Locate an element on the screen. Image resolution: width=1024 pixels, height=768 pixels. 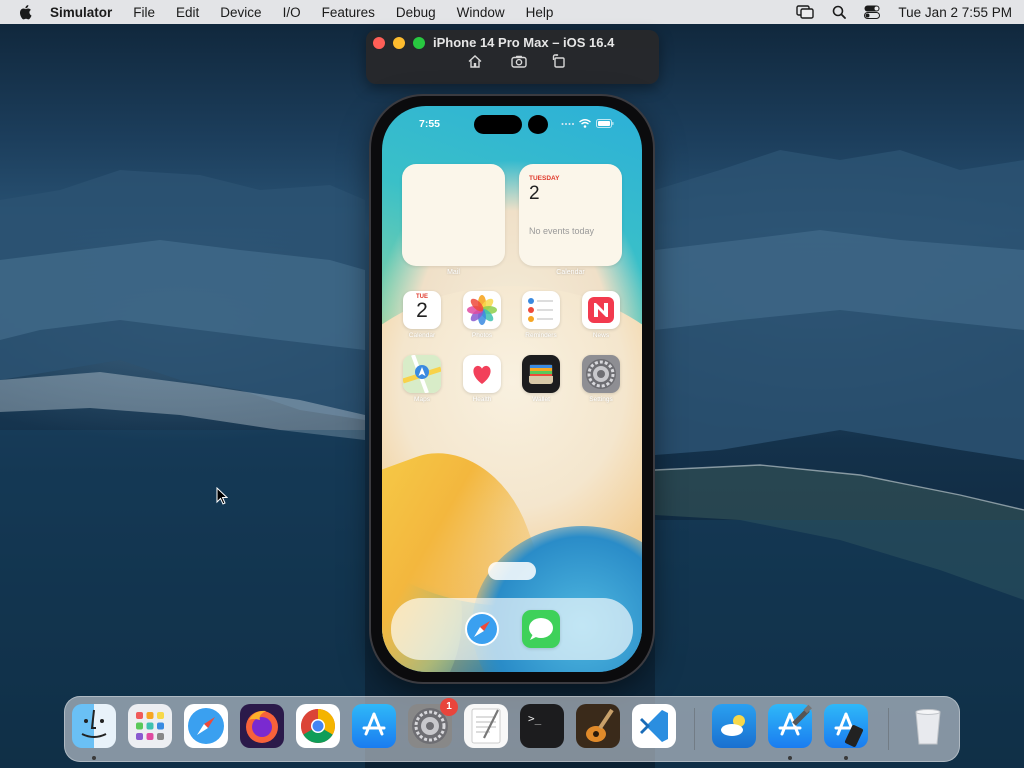
app-label-news: News is located at coordinates (601, 335).